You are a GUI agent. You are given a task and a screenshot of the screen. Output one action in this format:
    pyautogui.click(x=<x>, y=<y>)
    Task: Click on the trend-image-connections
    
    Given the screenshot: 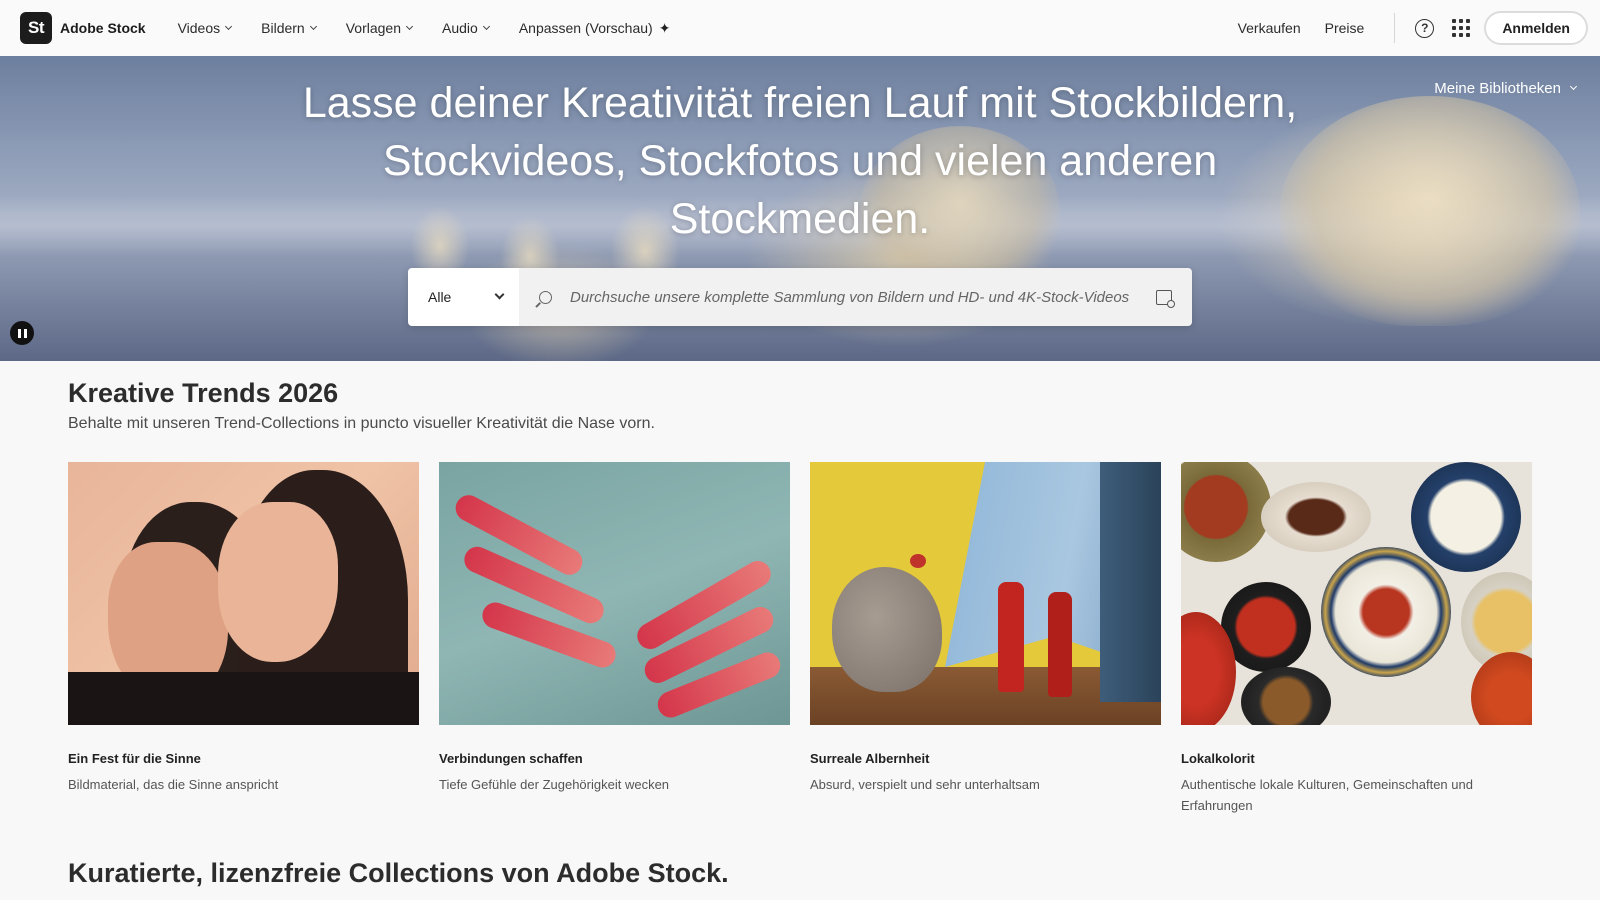 What is the action you would take?
    pyautogui.click(x=614, y=593)
    